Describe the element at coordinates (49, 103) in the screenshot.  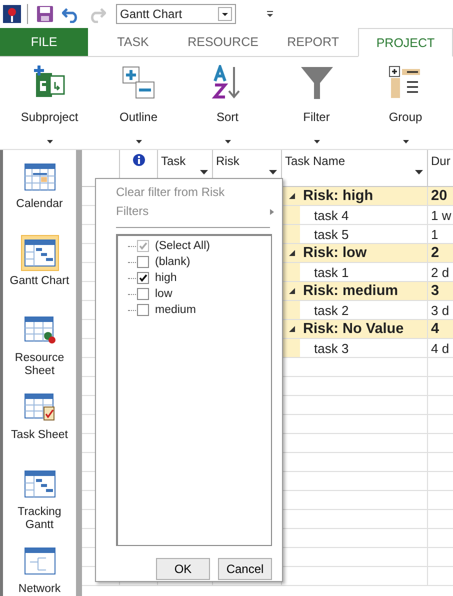
I see `ribbon-button: Subproject` at that location.